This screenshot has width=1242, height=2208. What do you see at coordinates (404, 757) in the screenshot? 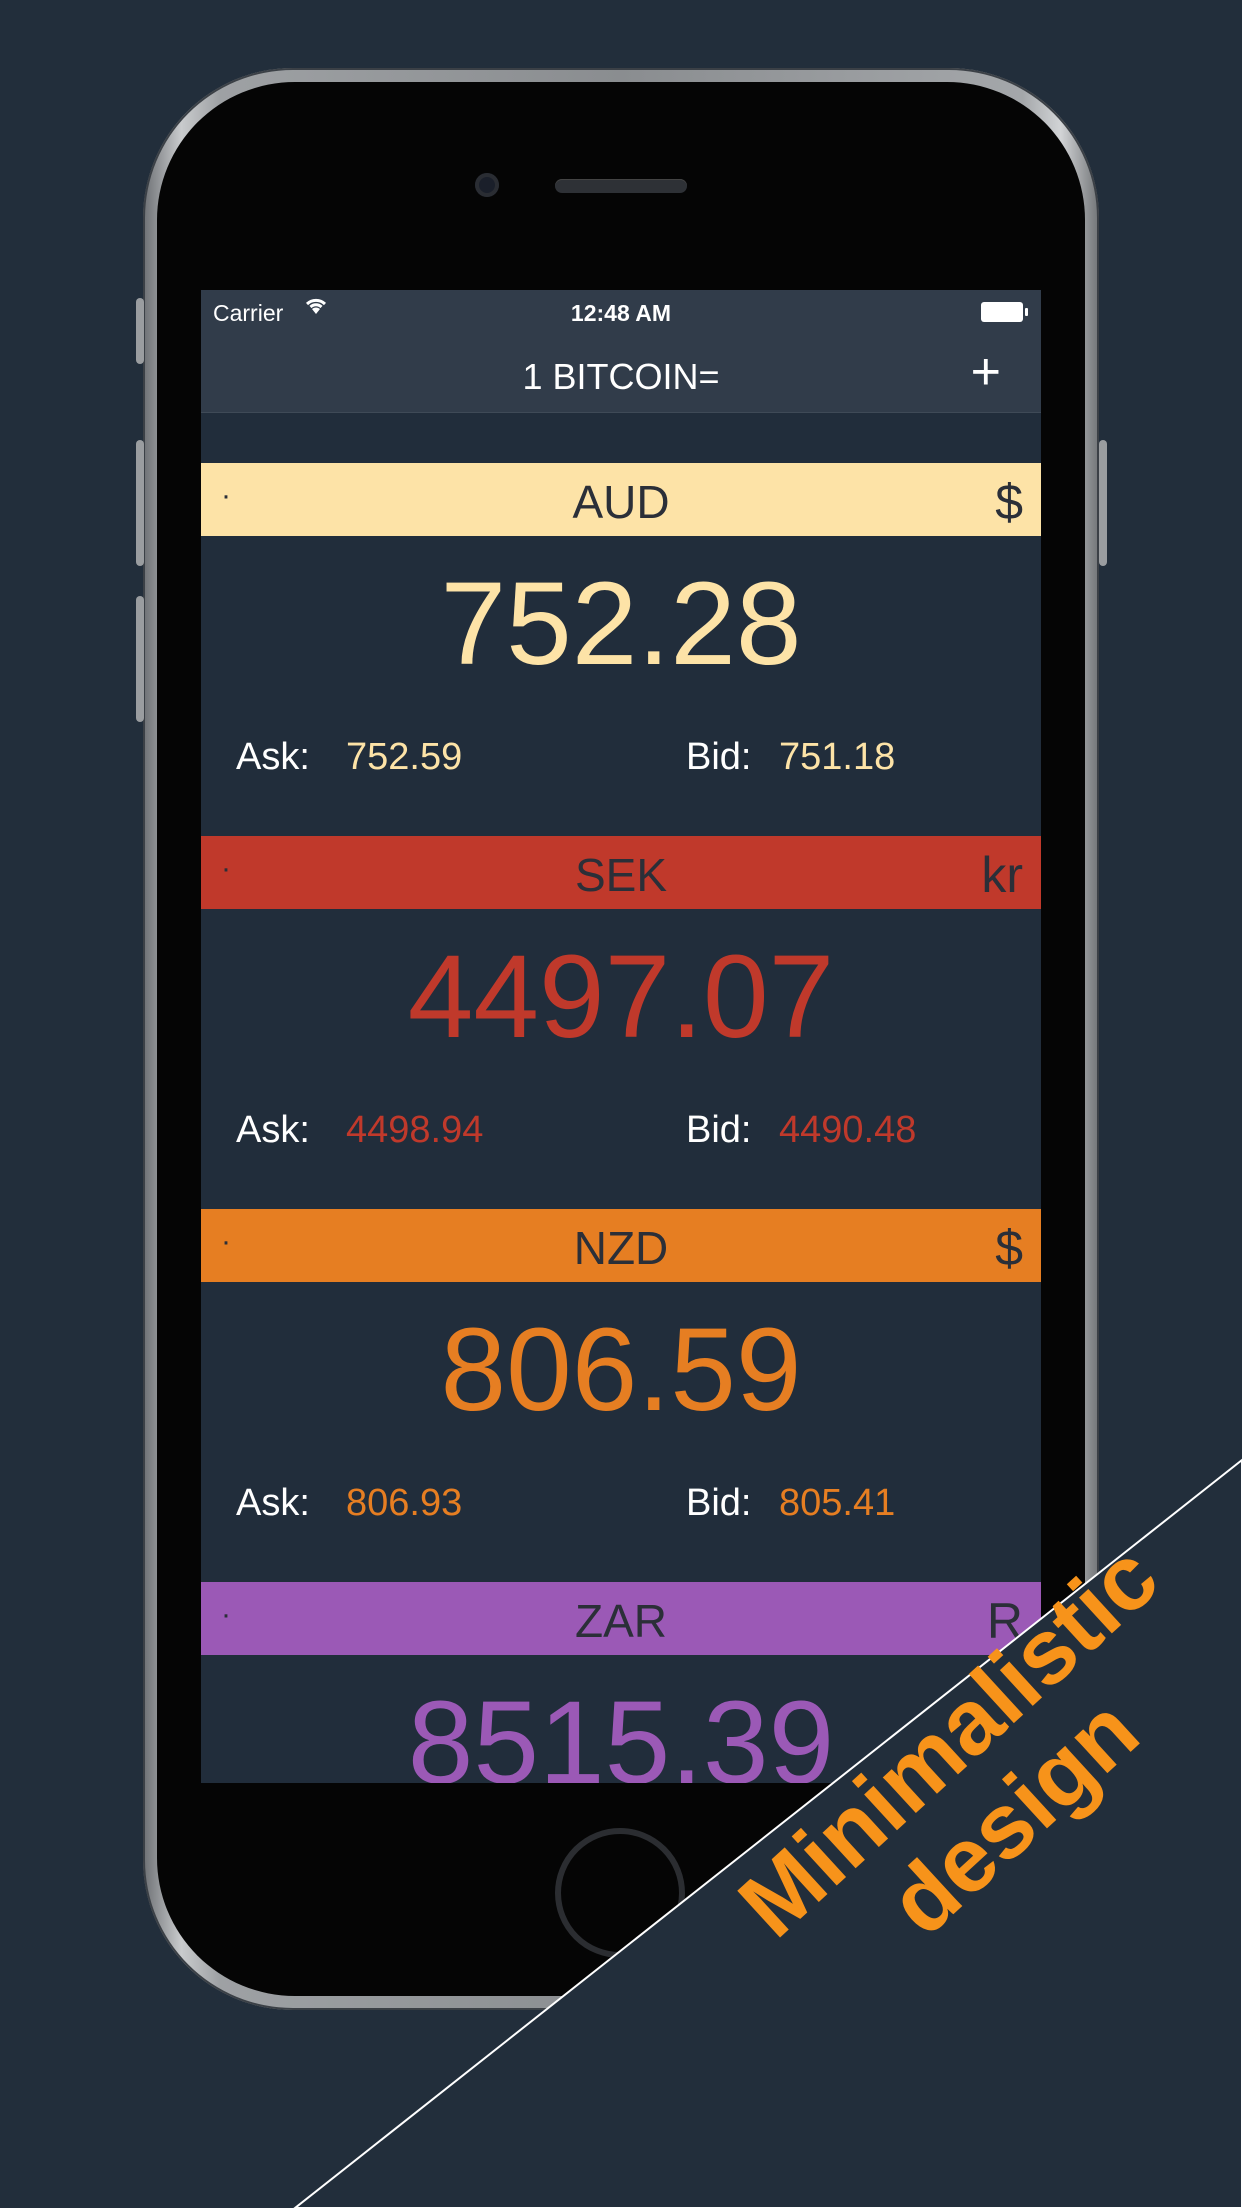
I see `ask-value: 752.59` at bounding box center [404, 757].